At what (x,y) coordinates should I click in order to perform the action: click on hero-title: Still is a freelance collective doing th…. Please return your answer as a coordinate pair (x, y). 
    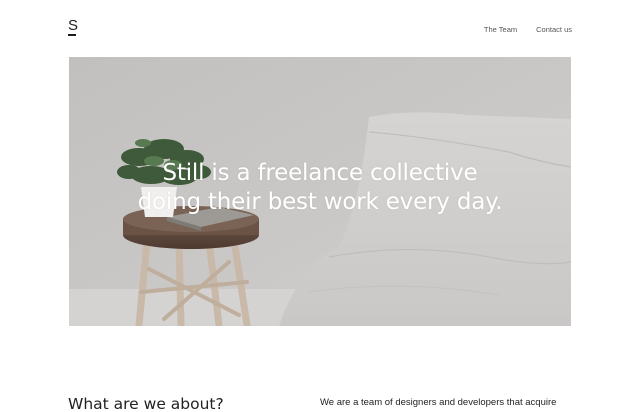
    Looking at the image, I should click on (320, 188).